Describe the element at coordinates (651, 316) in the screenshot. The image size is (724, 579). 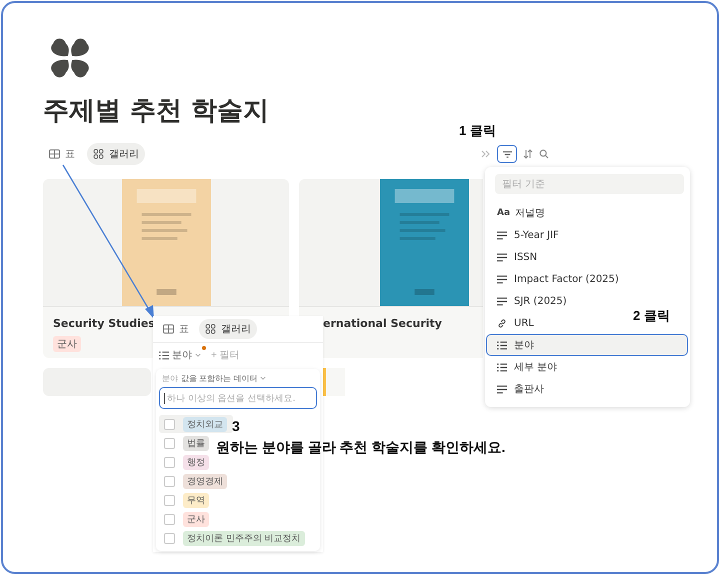
I see `step-label: 2 클릭` at that location.